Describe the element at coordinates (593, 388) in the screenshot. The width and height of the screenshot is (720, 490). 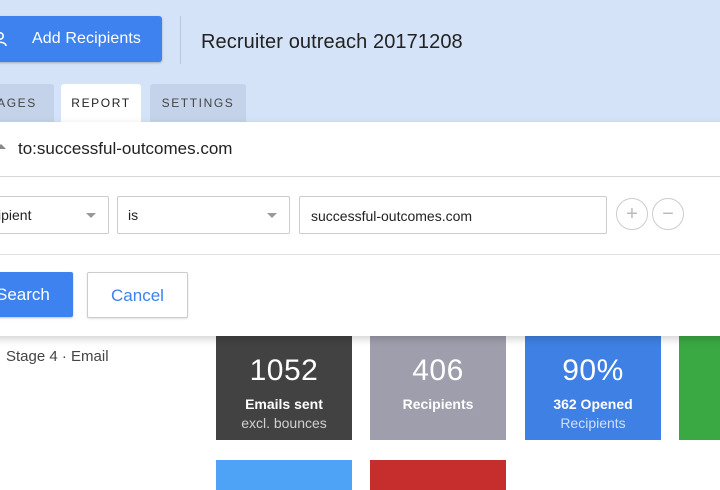
I see `stat-card-opened: 90% 362 Opened Recipients` at that location.